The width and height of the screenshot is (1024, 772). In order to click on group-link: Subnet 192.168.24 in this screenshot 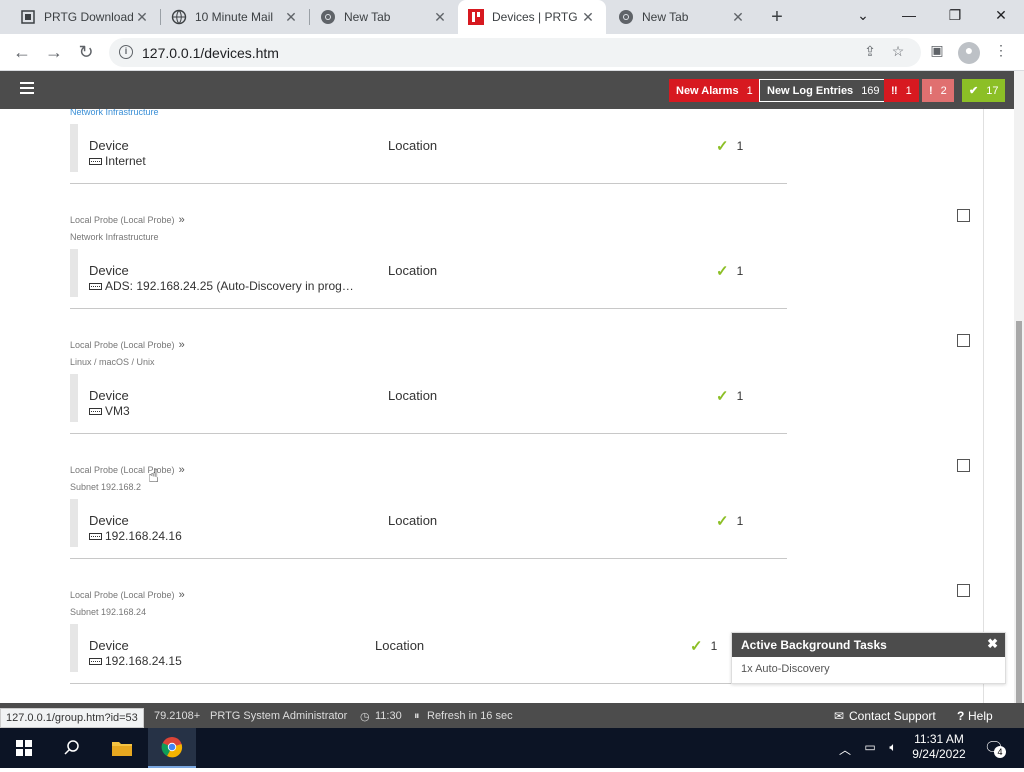, I will do `click(108, 612)`.